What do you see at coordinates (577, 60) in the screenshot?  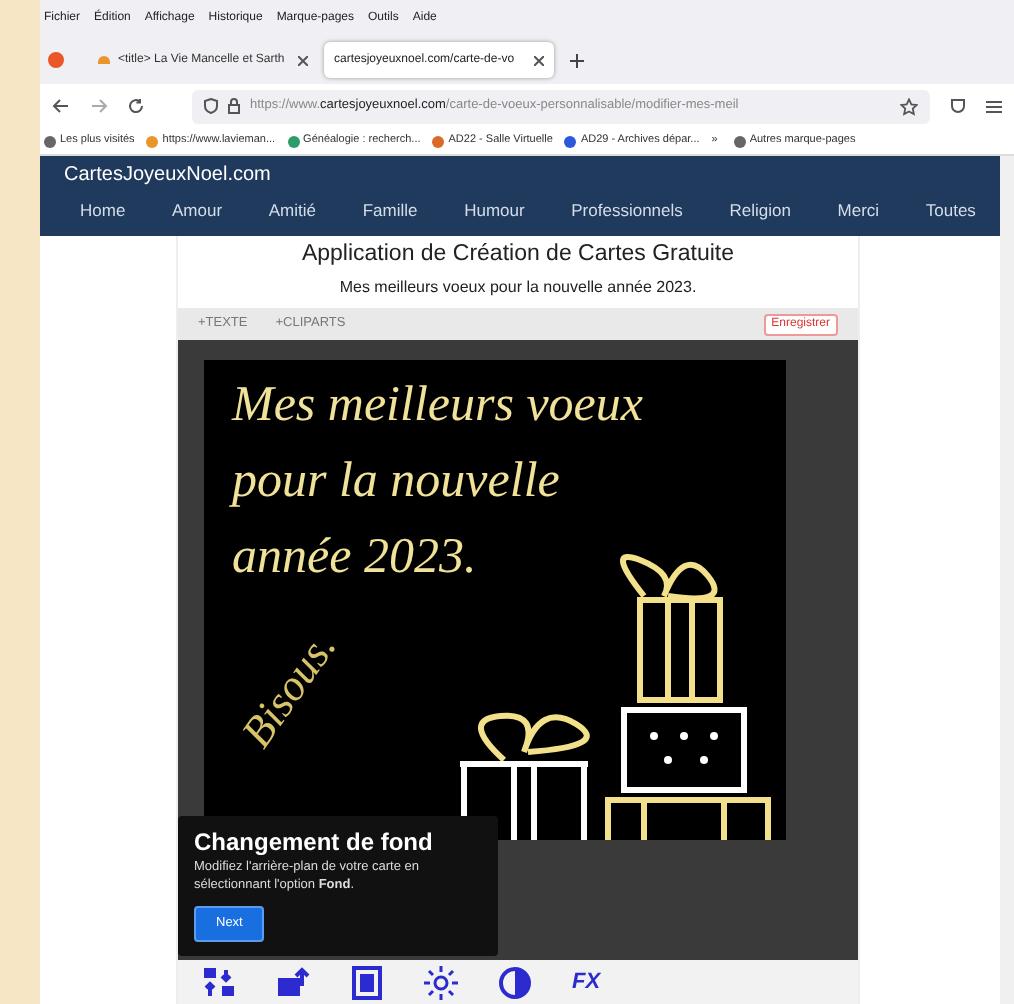 I see `new-tab-icon` at bounding box center [577, 60].